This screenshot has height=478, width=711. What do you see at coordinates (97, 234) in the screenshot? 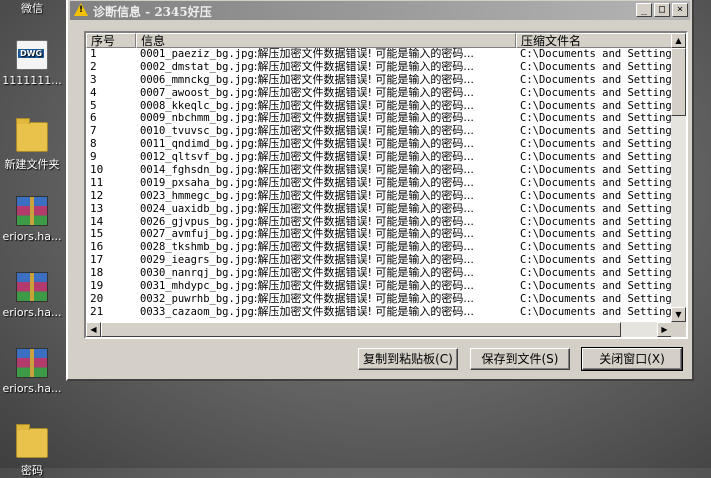
I see `row-number: 15` at bounding box center [97, 234].